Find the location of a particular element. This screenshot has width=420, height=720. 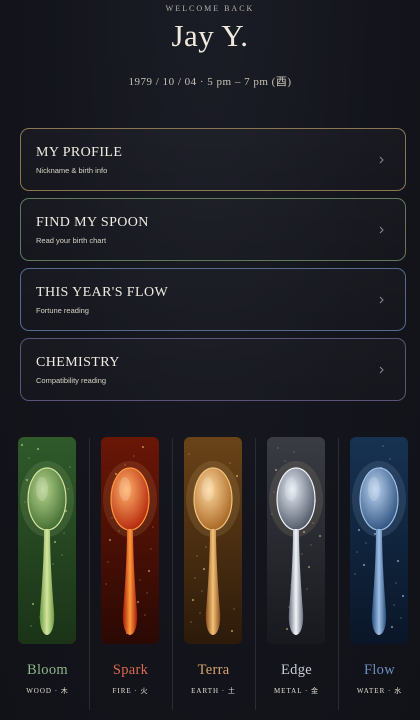

spoon-name: Edge is located at coordinates (296, 670).